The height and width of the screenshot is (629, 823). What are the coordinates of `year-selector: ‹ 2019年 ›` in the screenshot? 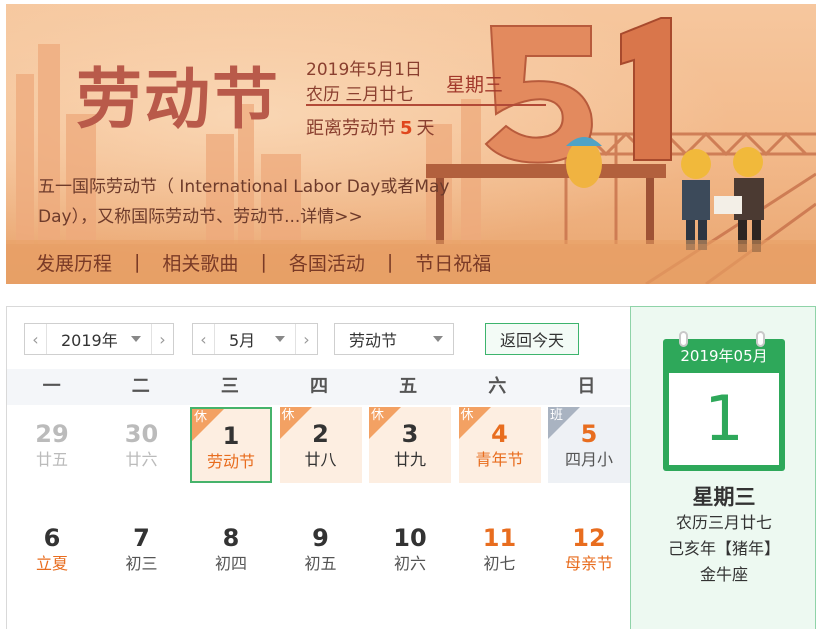 It's located at (99, 339).